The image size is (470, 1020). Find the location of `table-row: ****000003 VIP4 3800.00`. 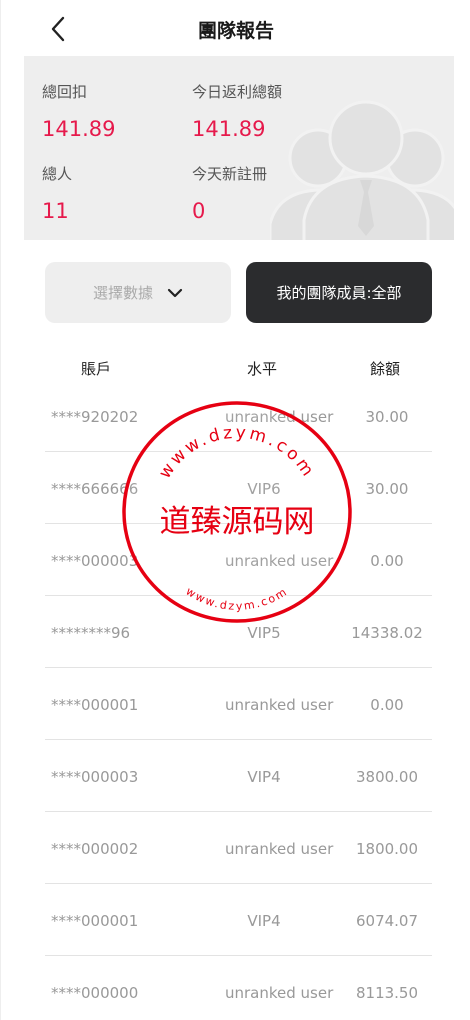

table-row: ****000003 VIP4 3800.00 is located at coordinates (238, 776).